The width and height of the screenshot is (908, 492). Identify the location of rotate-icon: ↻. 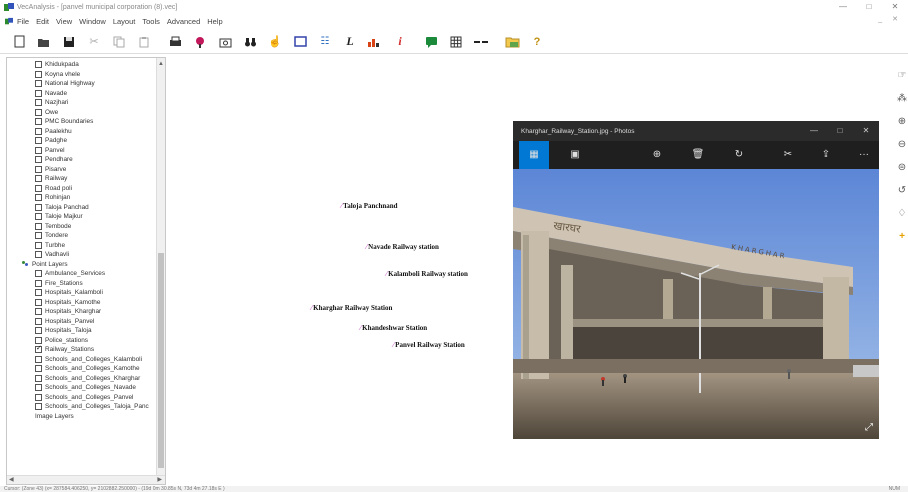
(739, 155).